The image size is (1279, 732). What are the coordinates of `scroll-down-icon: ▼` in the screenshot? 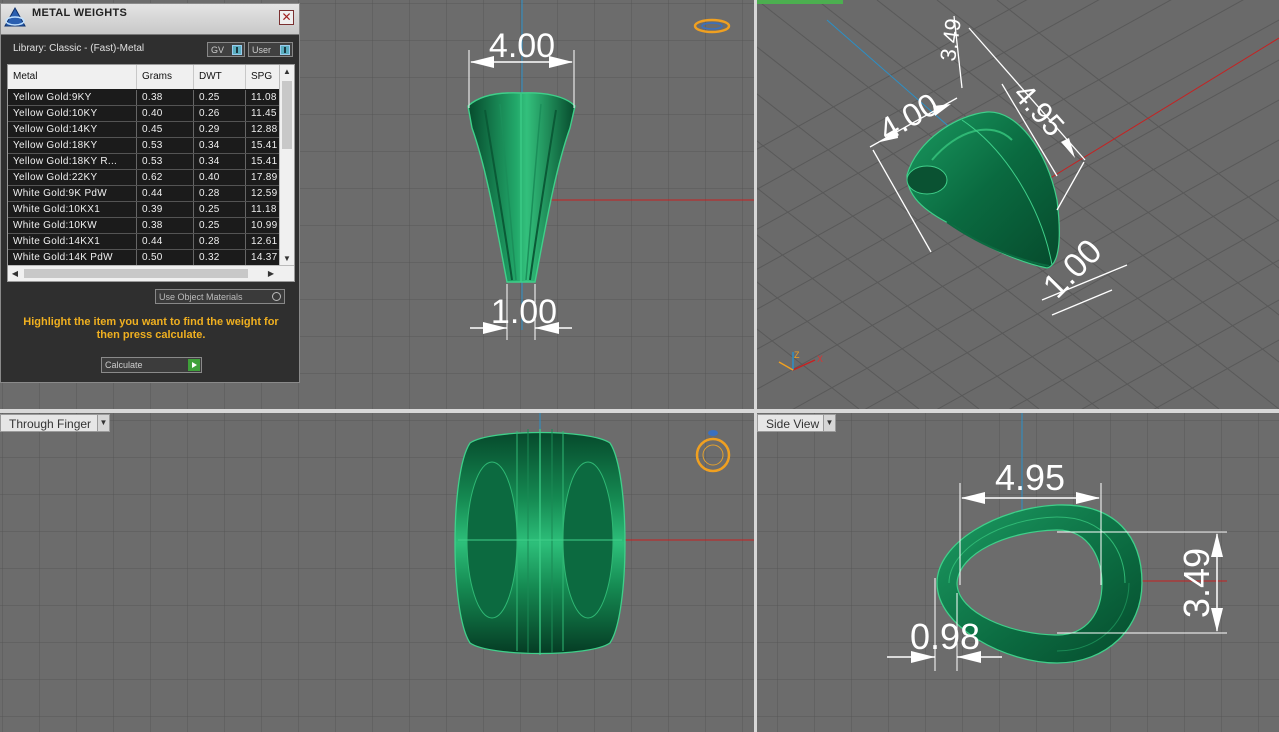 It's located at (287, 259).